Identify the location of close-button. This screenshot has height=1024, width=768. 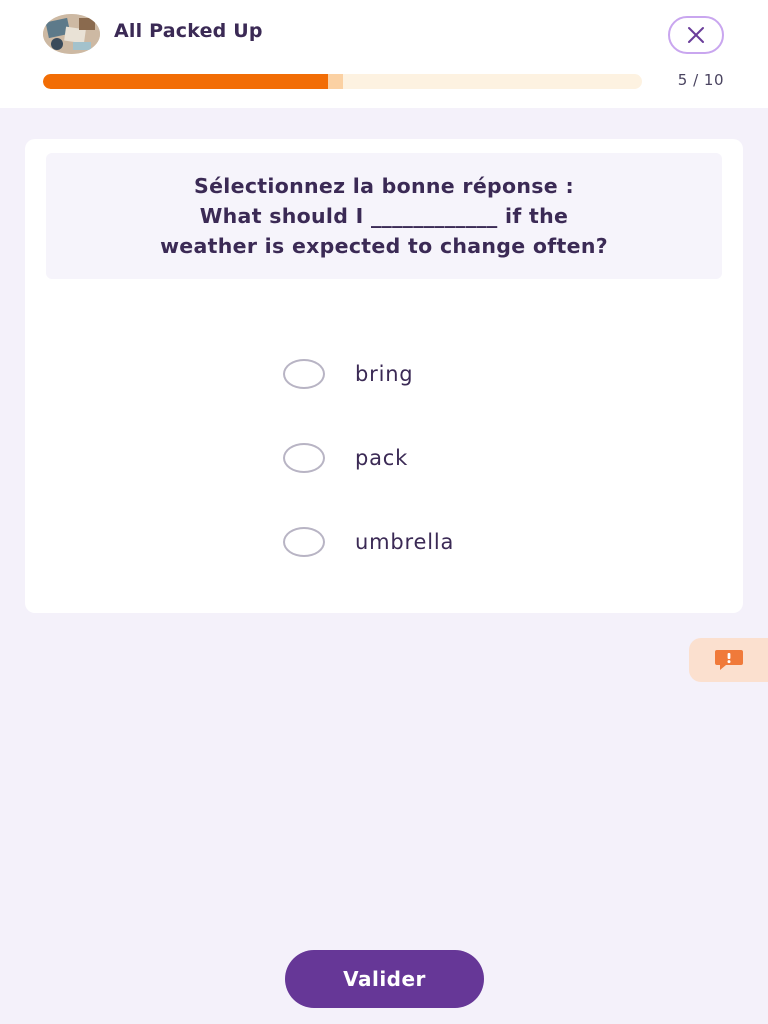
(696, 35).